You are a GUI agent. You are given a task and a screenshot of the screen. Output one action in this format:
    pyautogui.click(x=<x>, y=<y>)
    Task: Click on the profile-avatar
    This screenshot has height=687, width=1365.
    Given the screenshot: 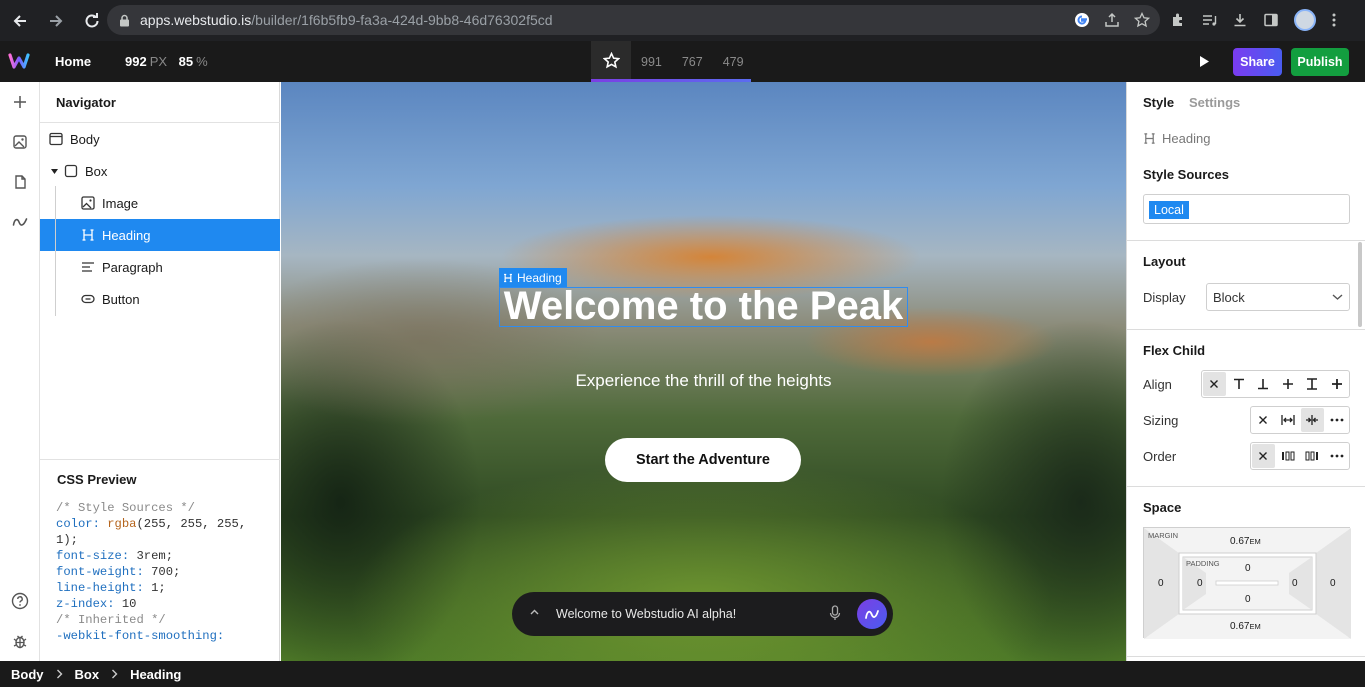 What is the action you would take?
    pyautogui.click(x=1305, y=20)
    